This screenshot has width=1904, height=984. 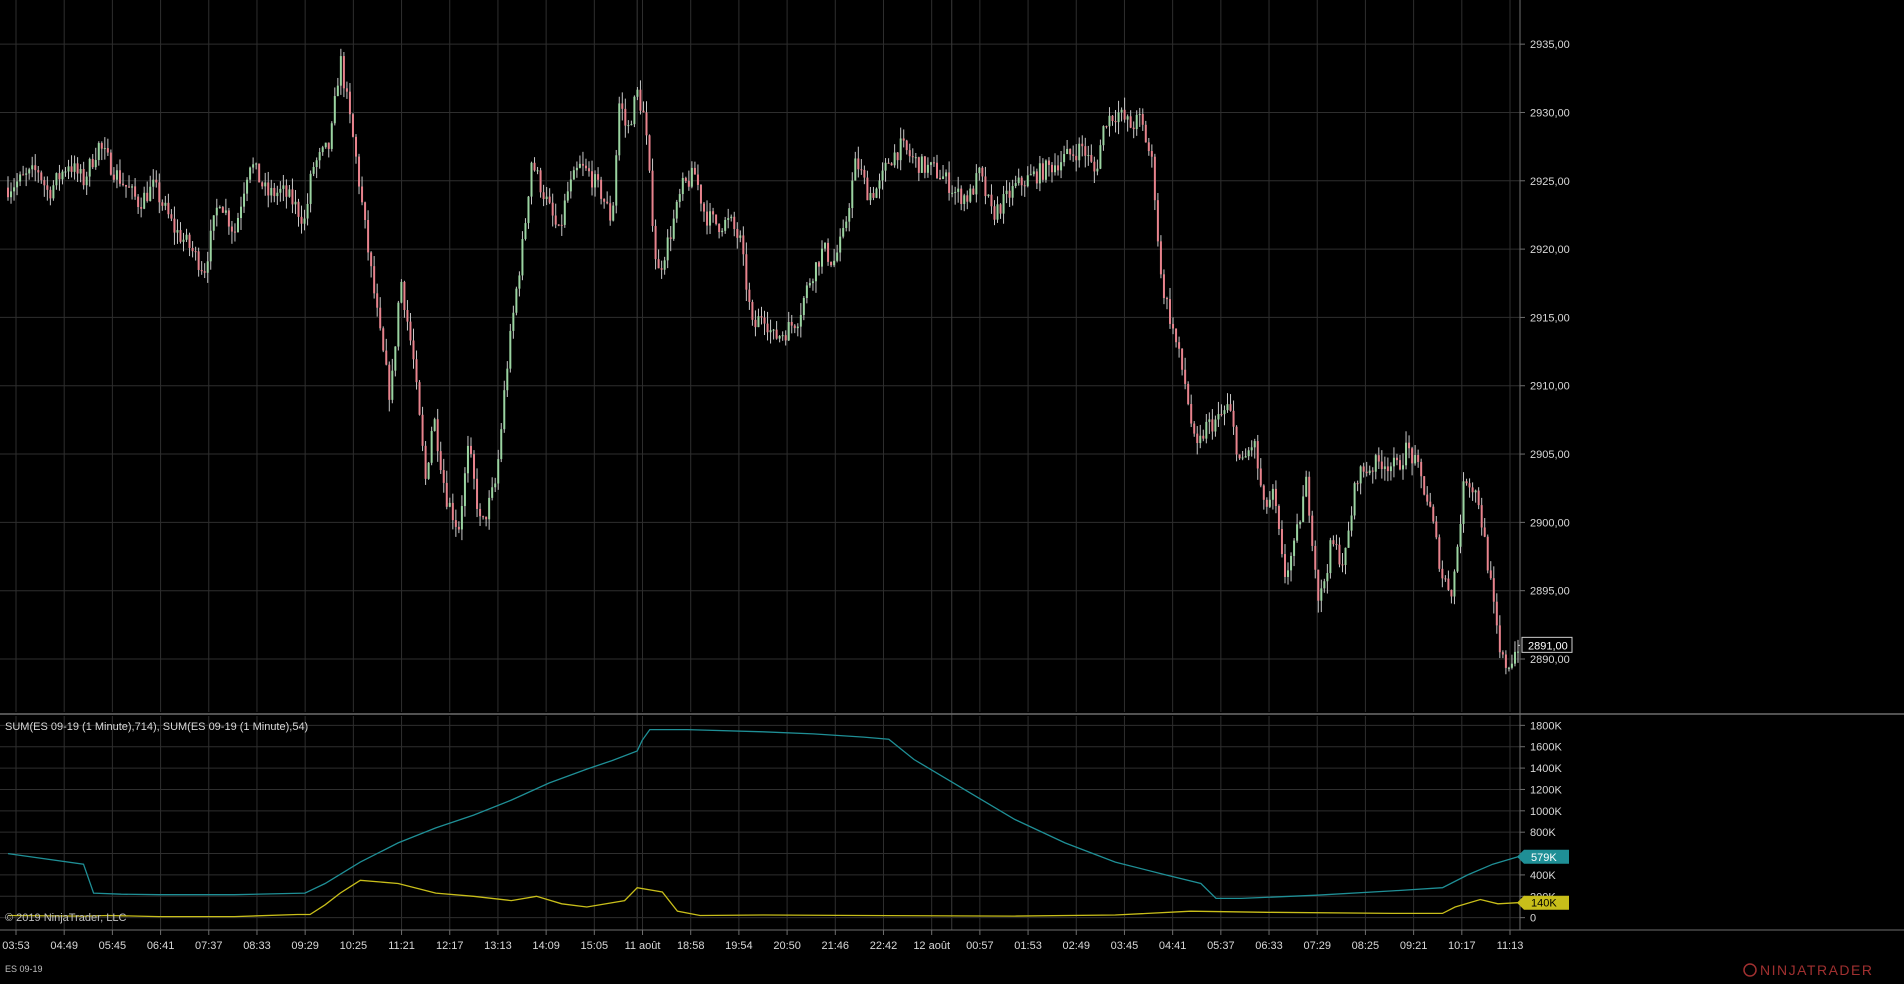 I want to click on time-tick-label: 20:50, so click(x=787, y=946).